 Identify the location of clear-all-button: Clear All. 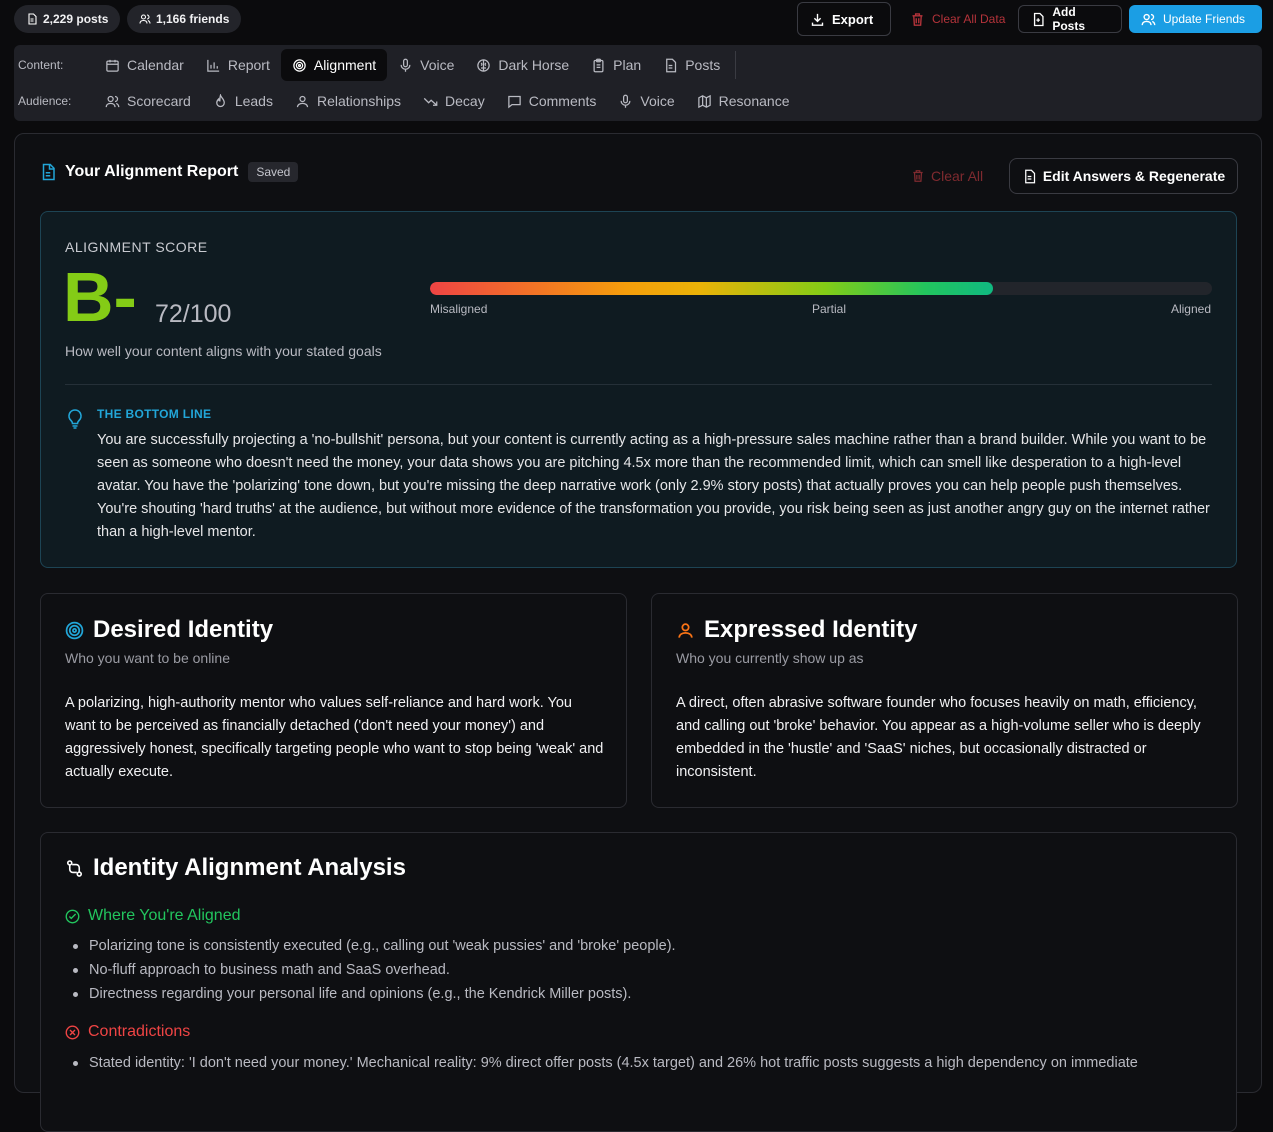
(947, 176).